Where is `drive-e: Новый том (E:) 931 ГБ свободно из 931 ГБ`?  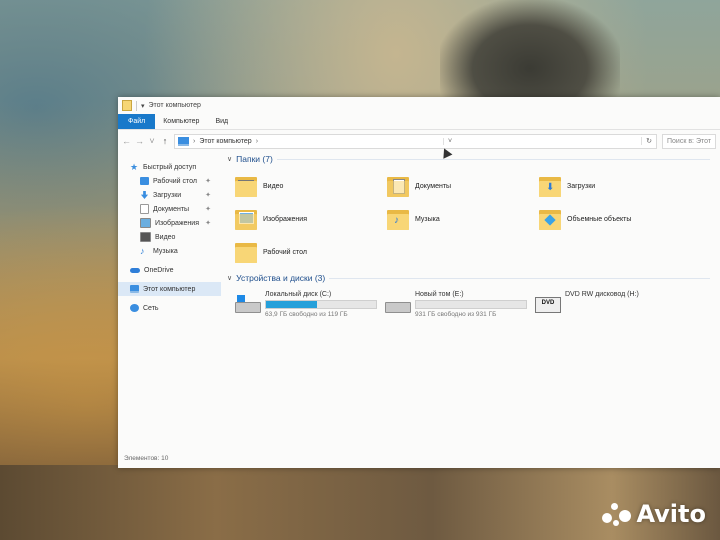 drive-e: Новый том (E:) 931 ГБ свободно из 931 ГБ is located at coordinates (456, 304).